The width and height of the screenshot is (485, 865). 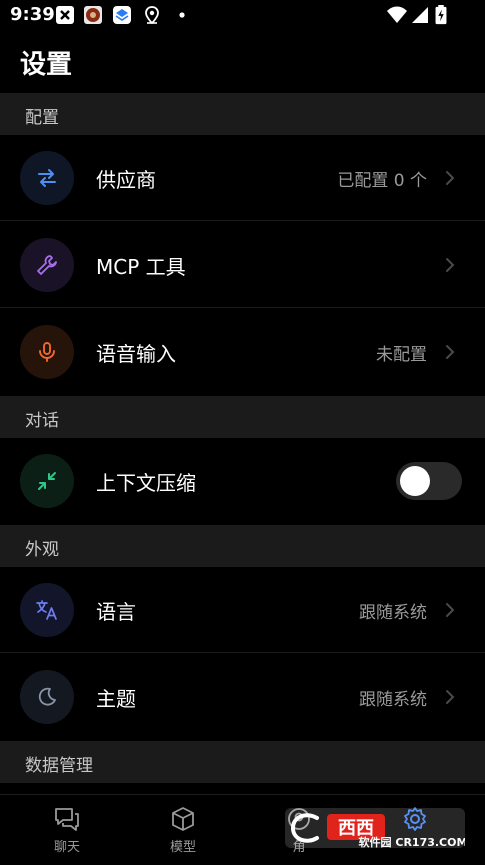 What do you see at coordinates (136, 354) in the screenshot?
I see `voice-label: 语音输入` at bounding box center [136, 354].